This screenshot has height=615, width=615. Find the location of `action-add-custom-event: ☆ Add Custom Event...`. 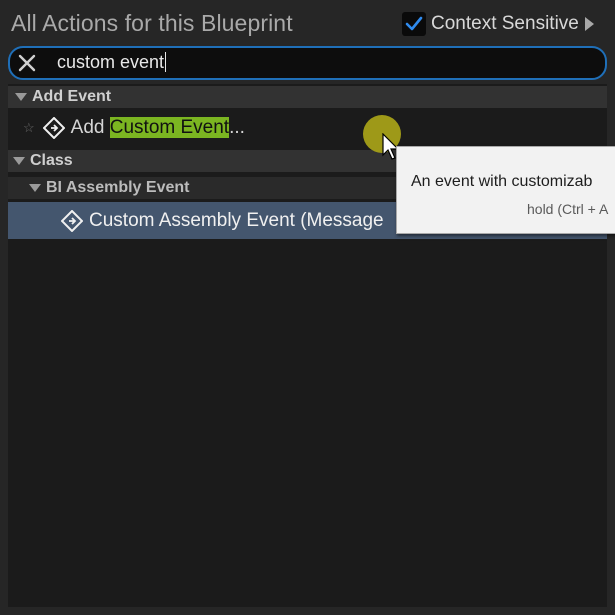

action-add-custom-event: ☆ Add Custom Event... is located at coordinates (307, 128).